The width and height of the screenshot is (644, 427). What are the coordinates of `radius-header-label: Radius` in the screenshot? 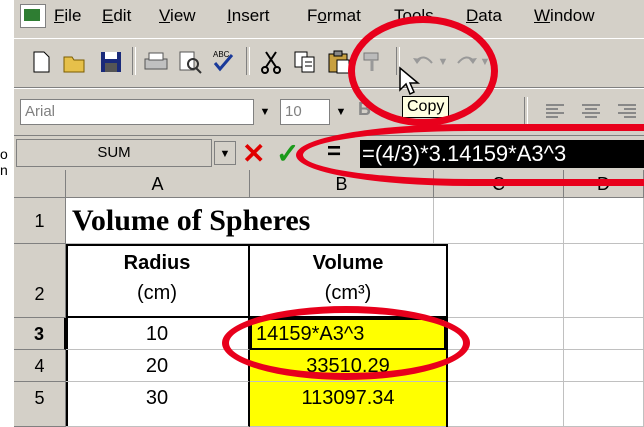 It's located at (157, 263).